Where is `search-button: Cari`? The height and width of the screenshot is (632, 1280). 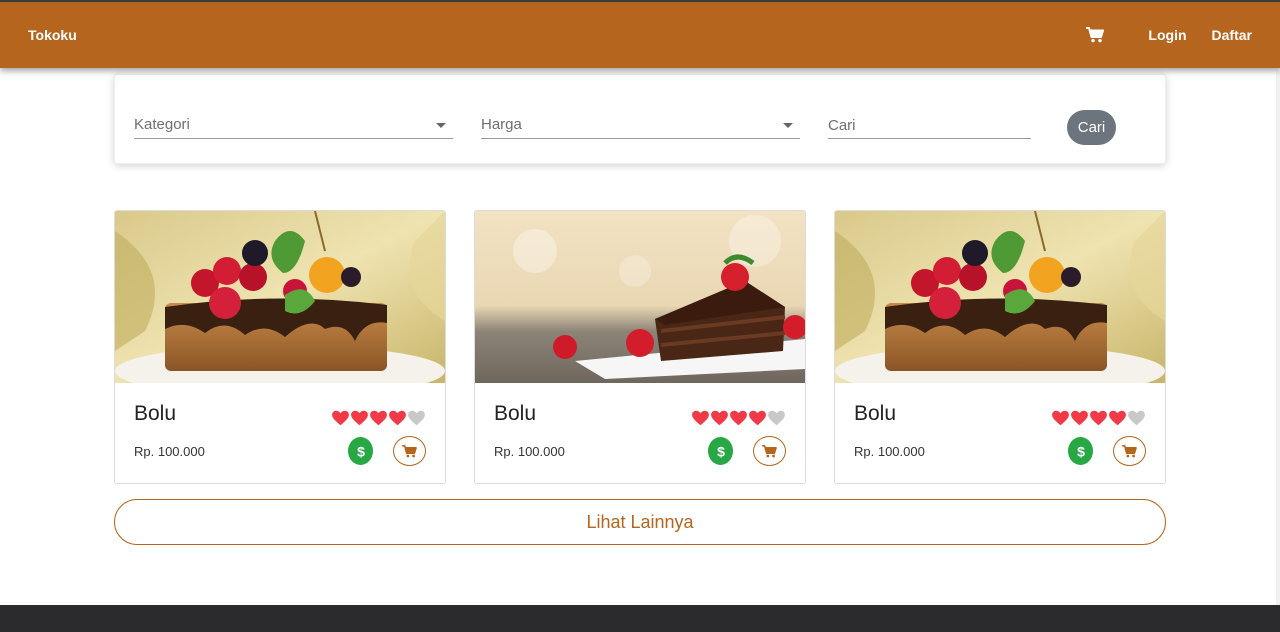 search-button: Cari is located at coordinates (1091, 127).